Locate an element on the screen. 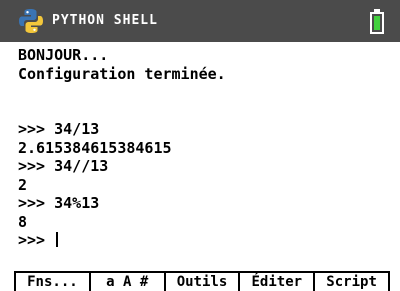  python-logo-icon is located at coordinates (31, 21).